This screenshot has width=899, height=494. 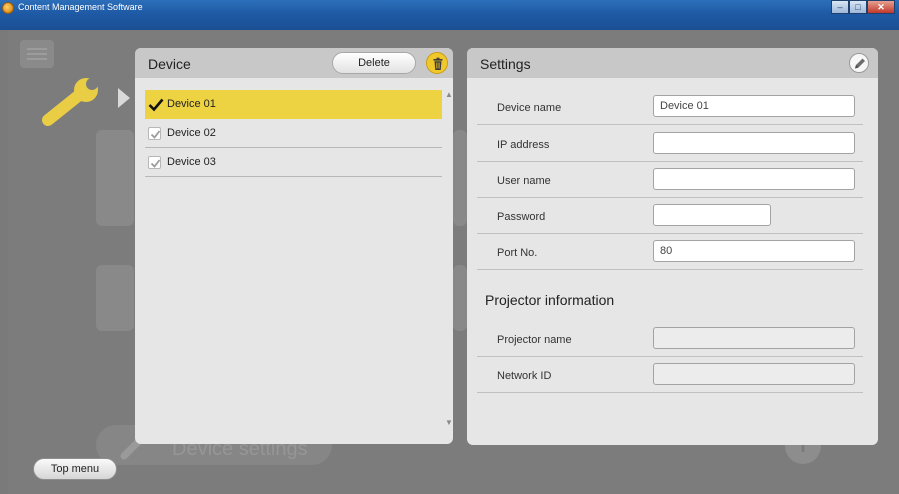 What do you see at coordinates (524, 181) in the screenshot?
I see `user-name-label: User name` at bounding box center [524, 181].